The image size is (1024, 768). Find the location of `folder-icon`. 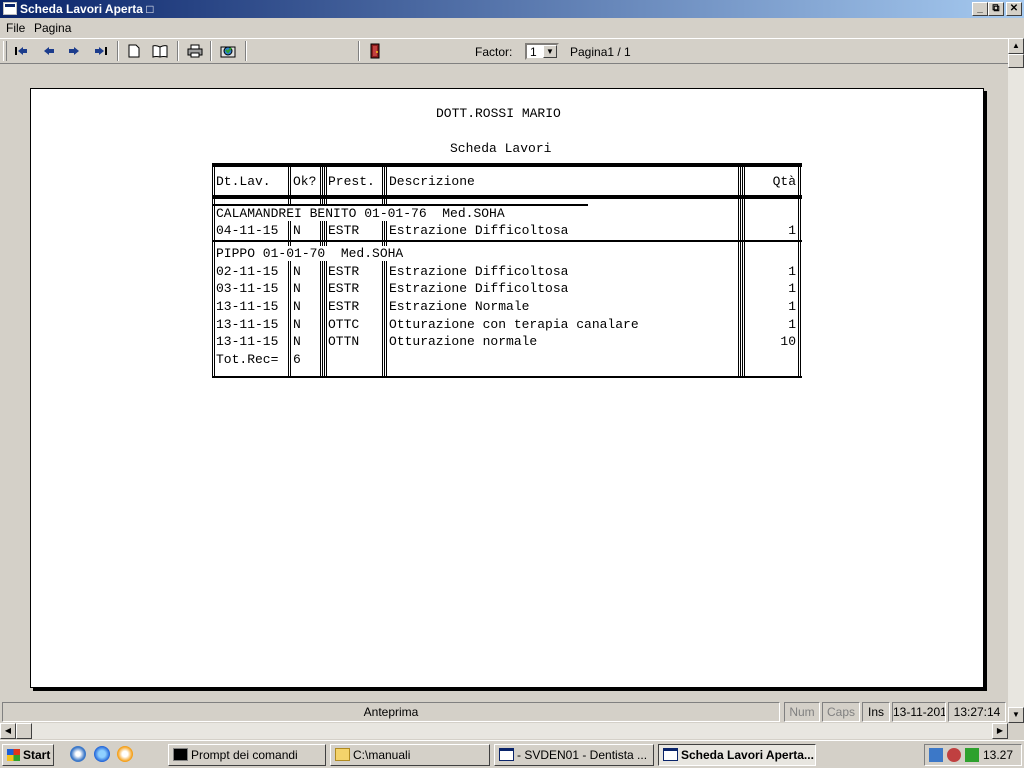

folder-icon is located at coordinates (342, 754).